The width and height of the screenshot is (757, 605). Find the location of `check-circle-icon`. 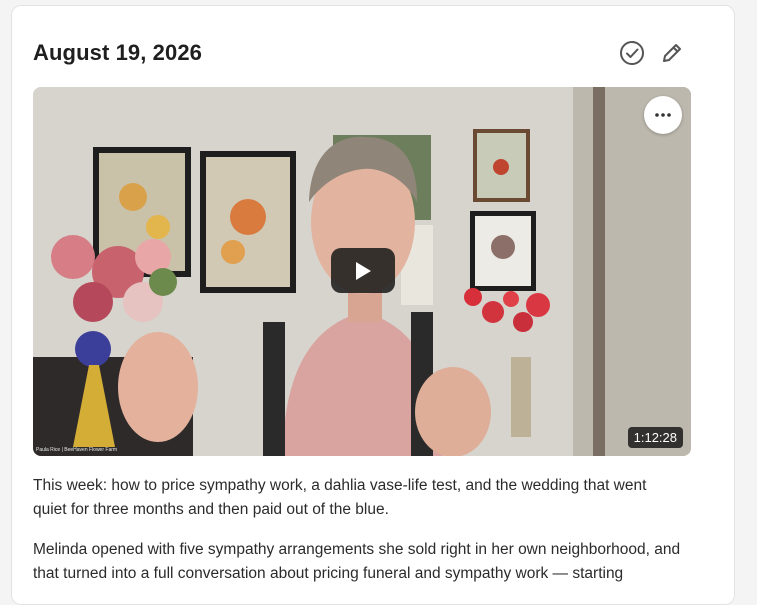

check-circle-icon is located at coordinates (632, 53).